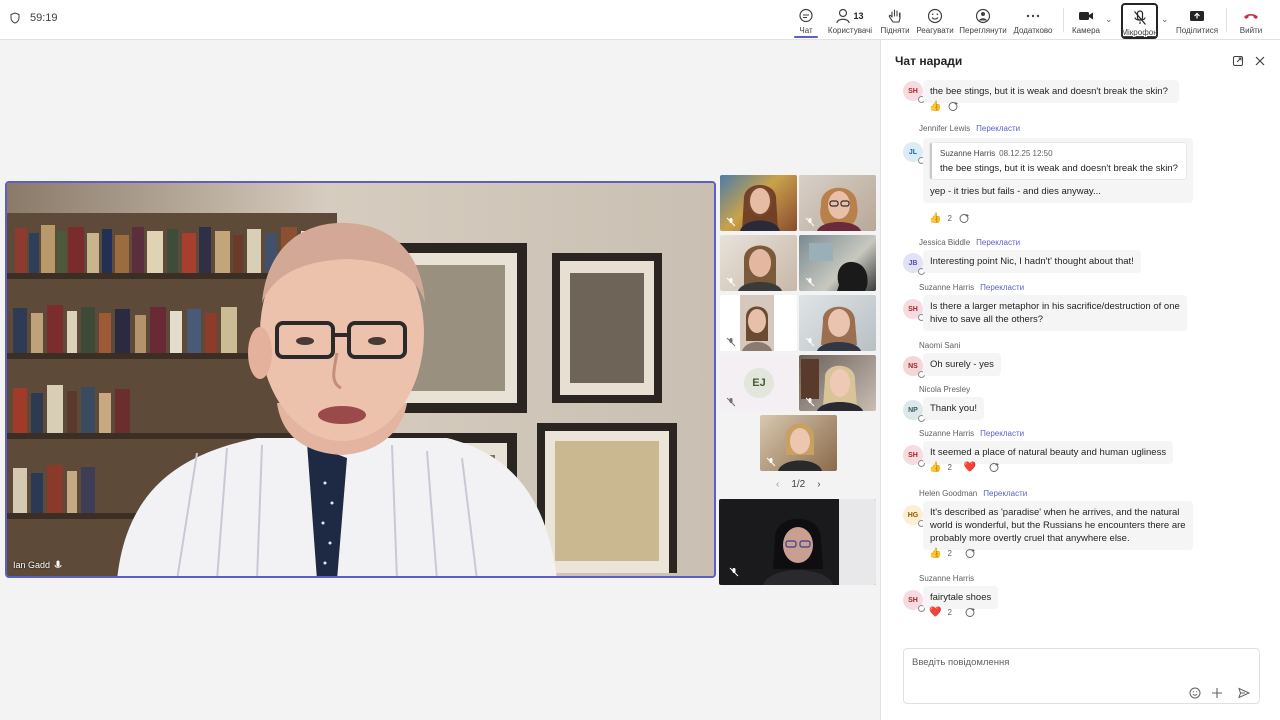 The image size is (1280, 720). I want to click on react-button: Реагувати, so click(935, 20).